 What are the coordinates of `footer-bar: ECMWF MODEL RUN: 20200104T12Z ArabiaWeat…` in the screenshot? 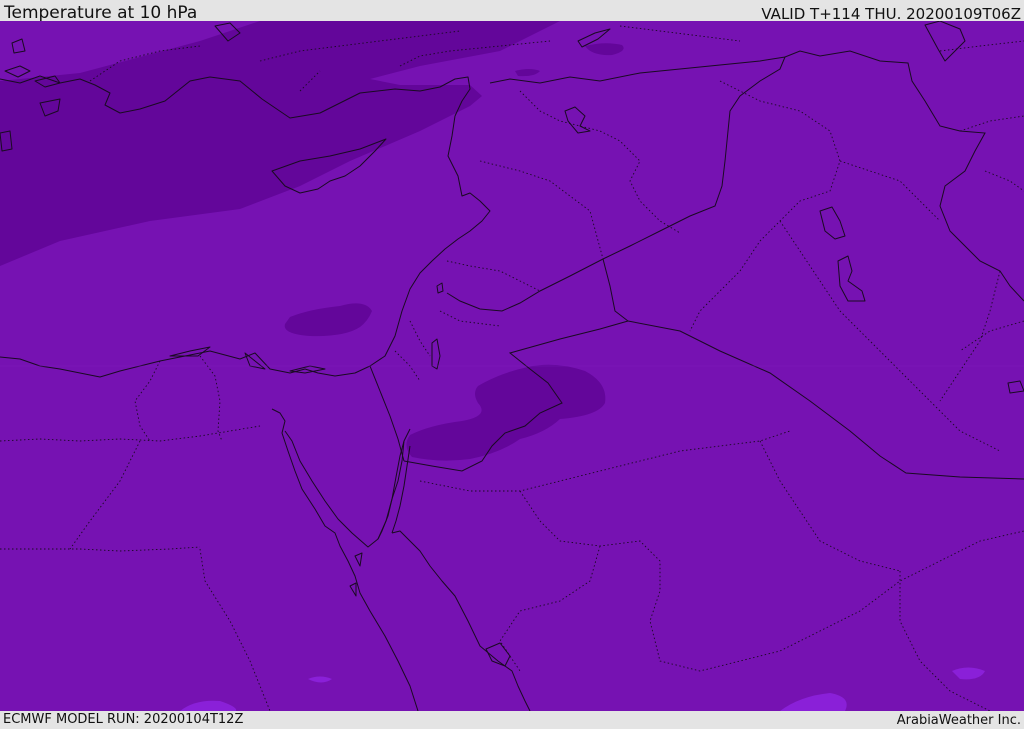 It's located at (512, 720).